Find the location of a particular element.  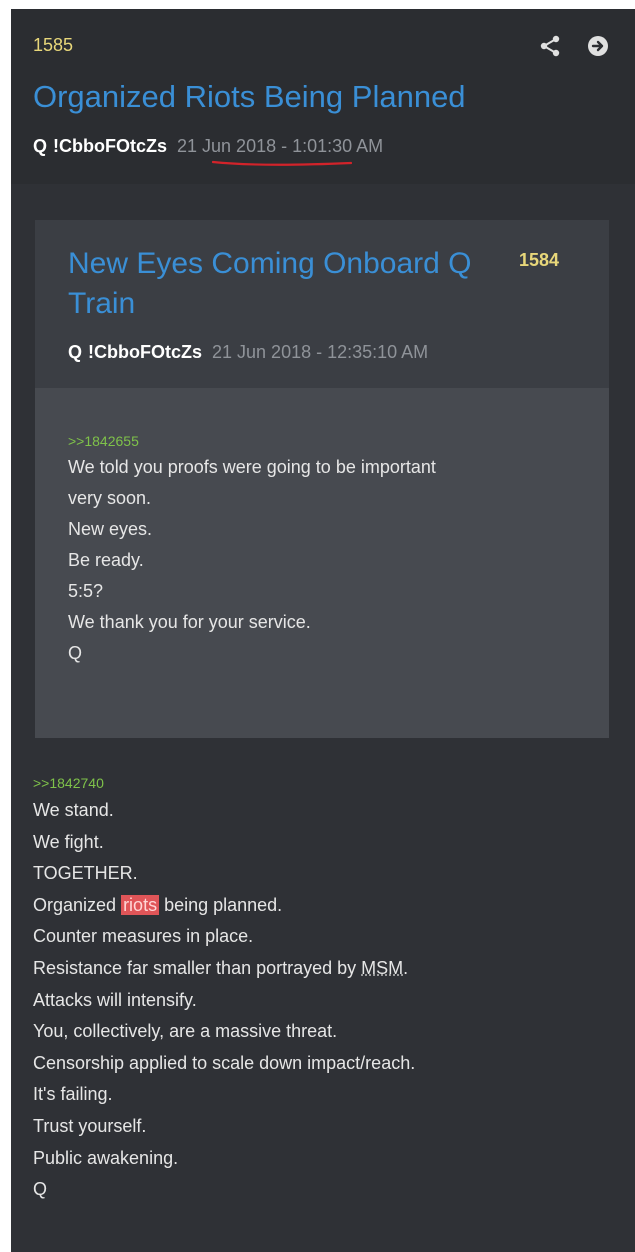

quoted-post-number: 1584 is located at coordinates (539, 260).